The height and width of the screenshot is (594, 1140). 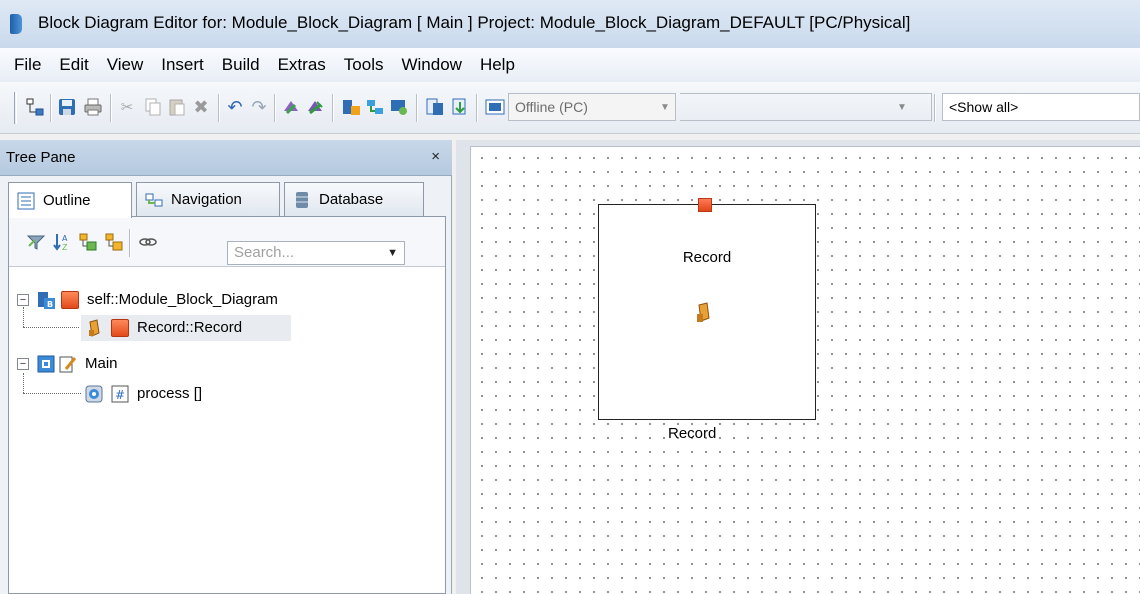 What do you see at coordinates (435, 156) in the screenshot?
I see `close-icon: ×` at bounding box center [435, 156].